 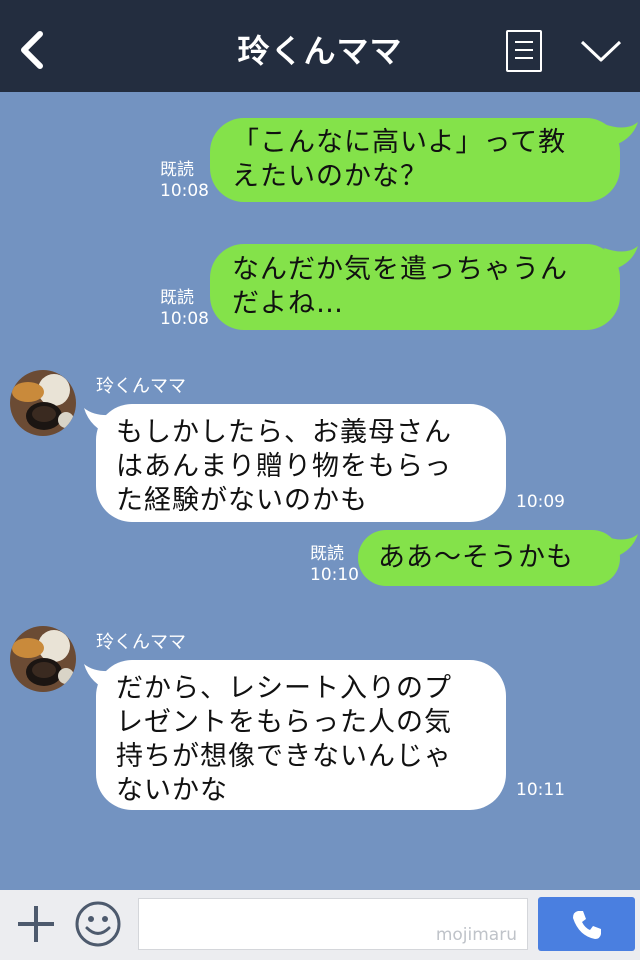 What do you see at coordinates (476, 935) in the screenshot?
I see `watermark: mojimaru` at bounding box center [476, 935].